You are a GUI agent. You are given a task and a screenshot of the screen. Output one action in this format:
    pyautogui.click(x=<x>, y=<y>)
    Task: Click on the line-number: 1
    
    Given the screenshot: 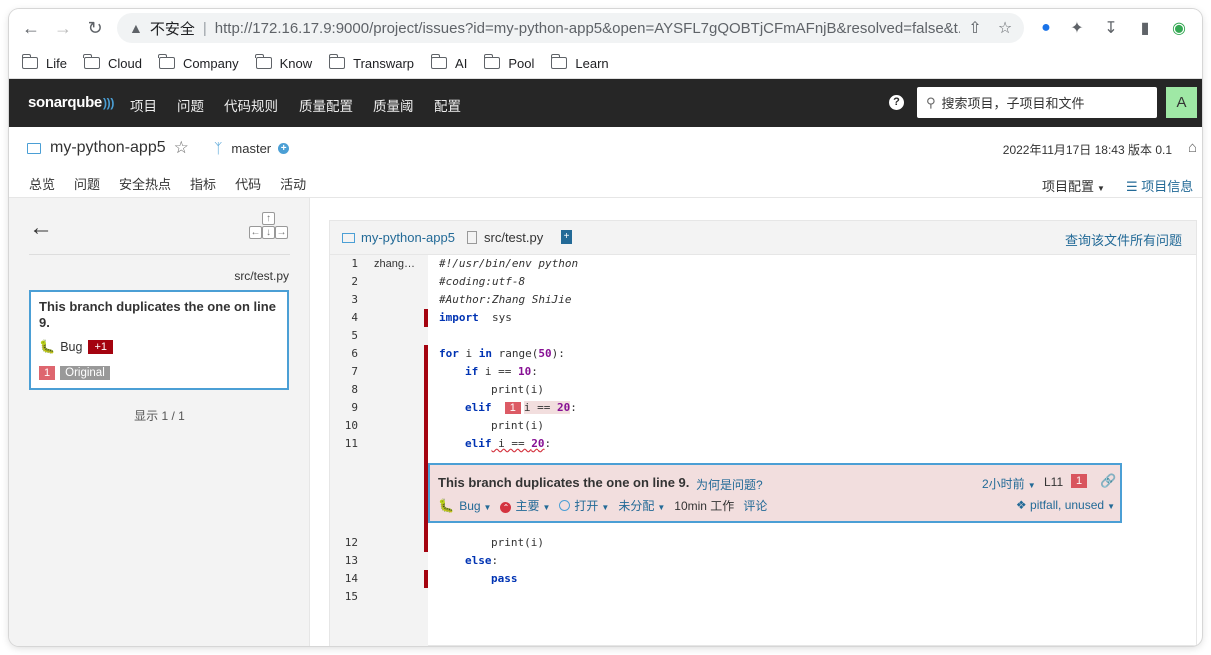 What is the action you would take?
    pyautogui.click(x=344, y=264)
    